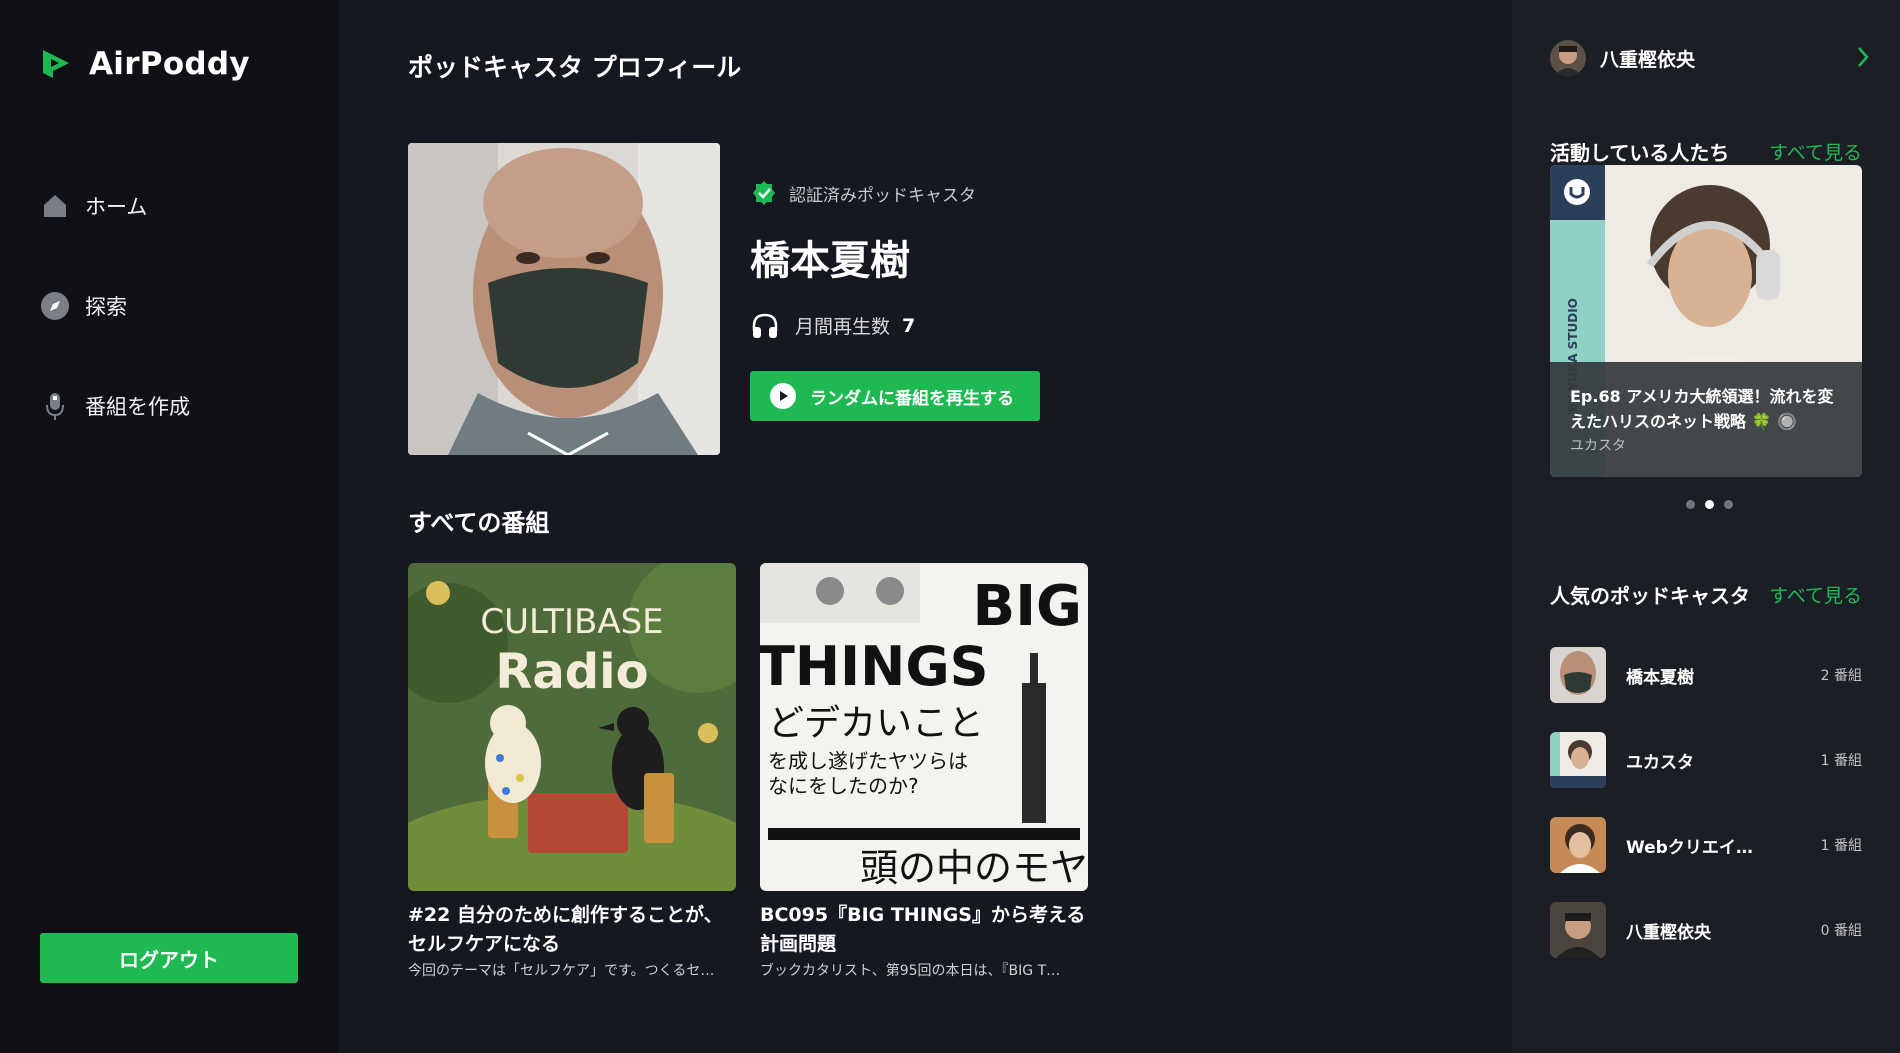  I want to click on list-item: ユカスタ 1 番組, so click(1706, 760).